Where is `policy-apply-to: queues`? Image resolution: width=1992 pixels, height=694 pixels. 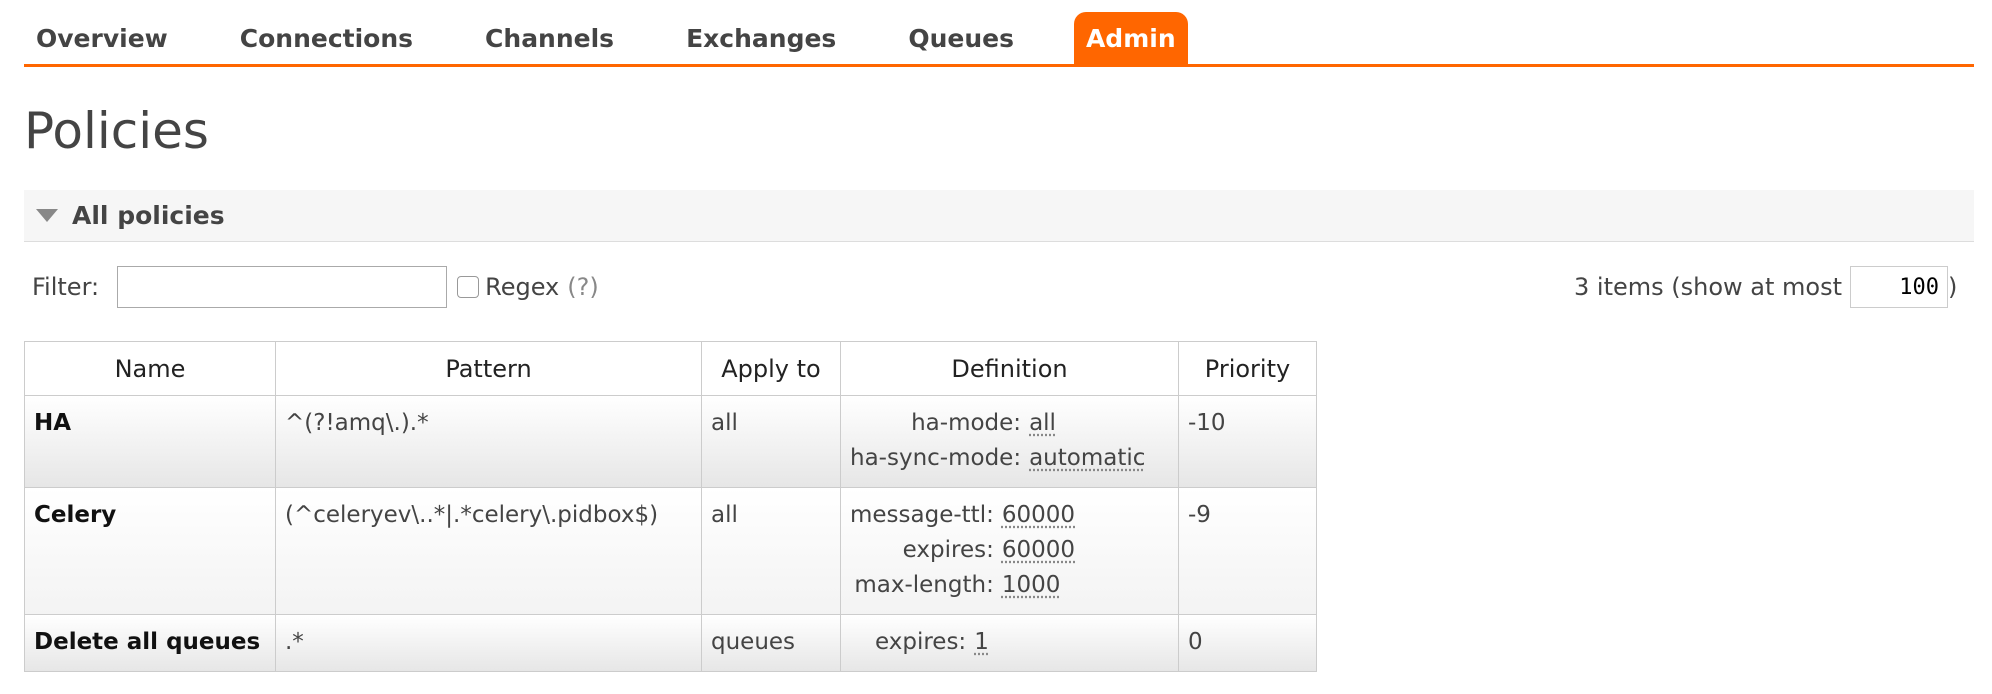 policy-apply-to: queues is located at coordinates (771, 643).